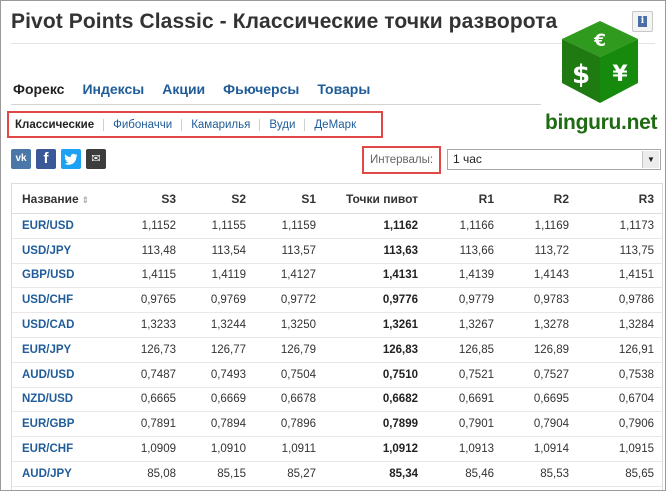 The width and height of the screenshot is (666, 491). What do you see at coordinates (600, 62) in the screenshot?
I see `binguru-logo-cube-icon: € $ ¥` at bounding box center [600, 62].